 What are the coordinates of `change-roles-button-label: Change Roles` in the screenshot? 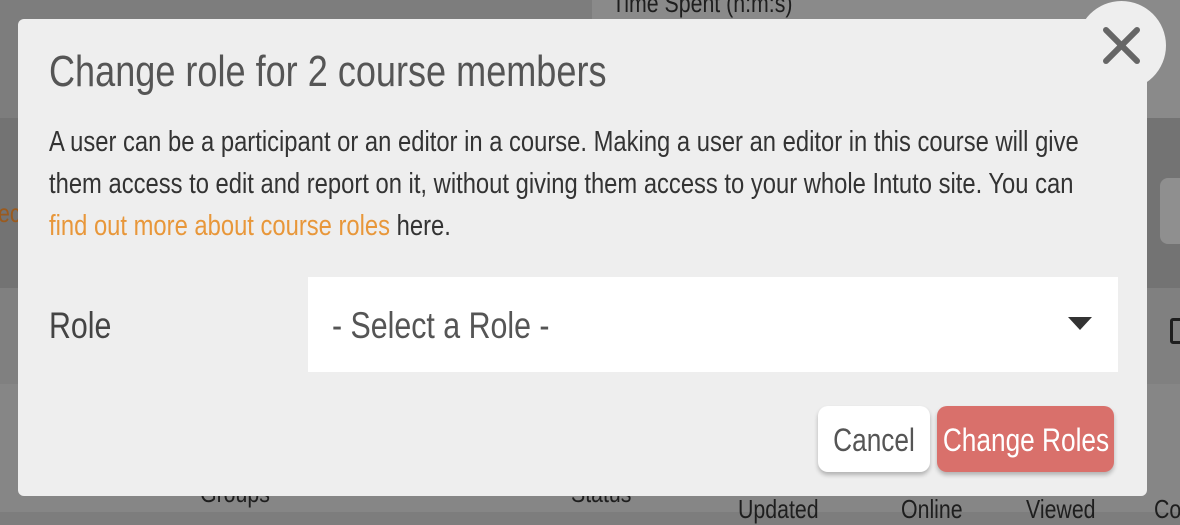 It's located at (1025, 440).